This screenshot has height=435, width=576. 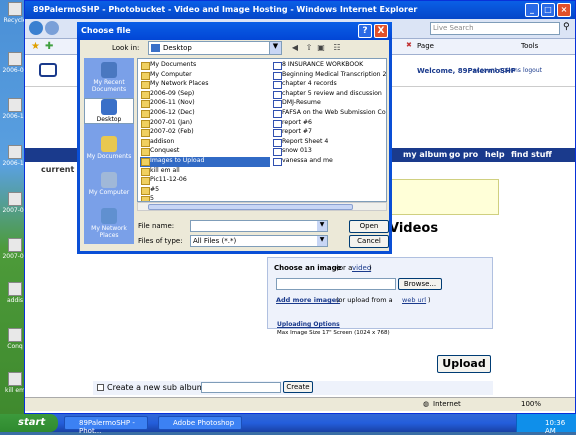 I want to click on file-item: FAFSA on the Web Submission Confirma, so click(x=329, y=114).